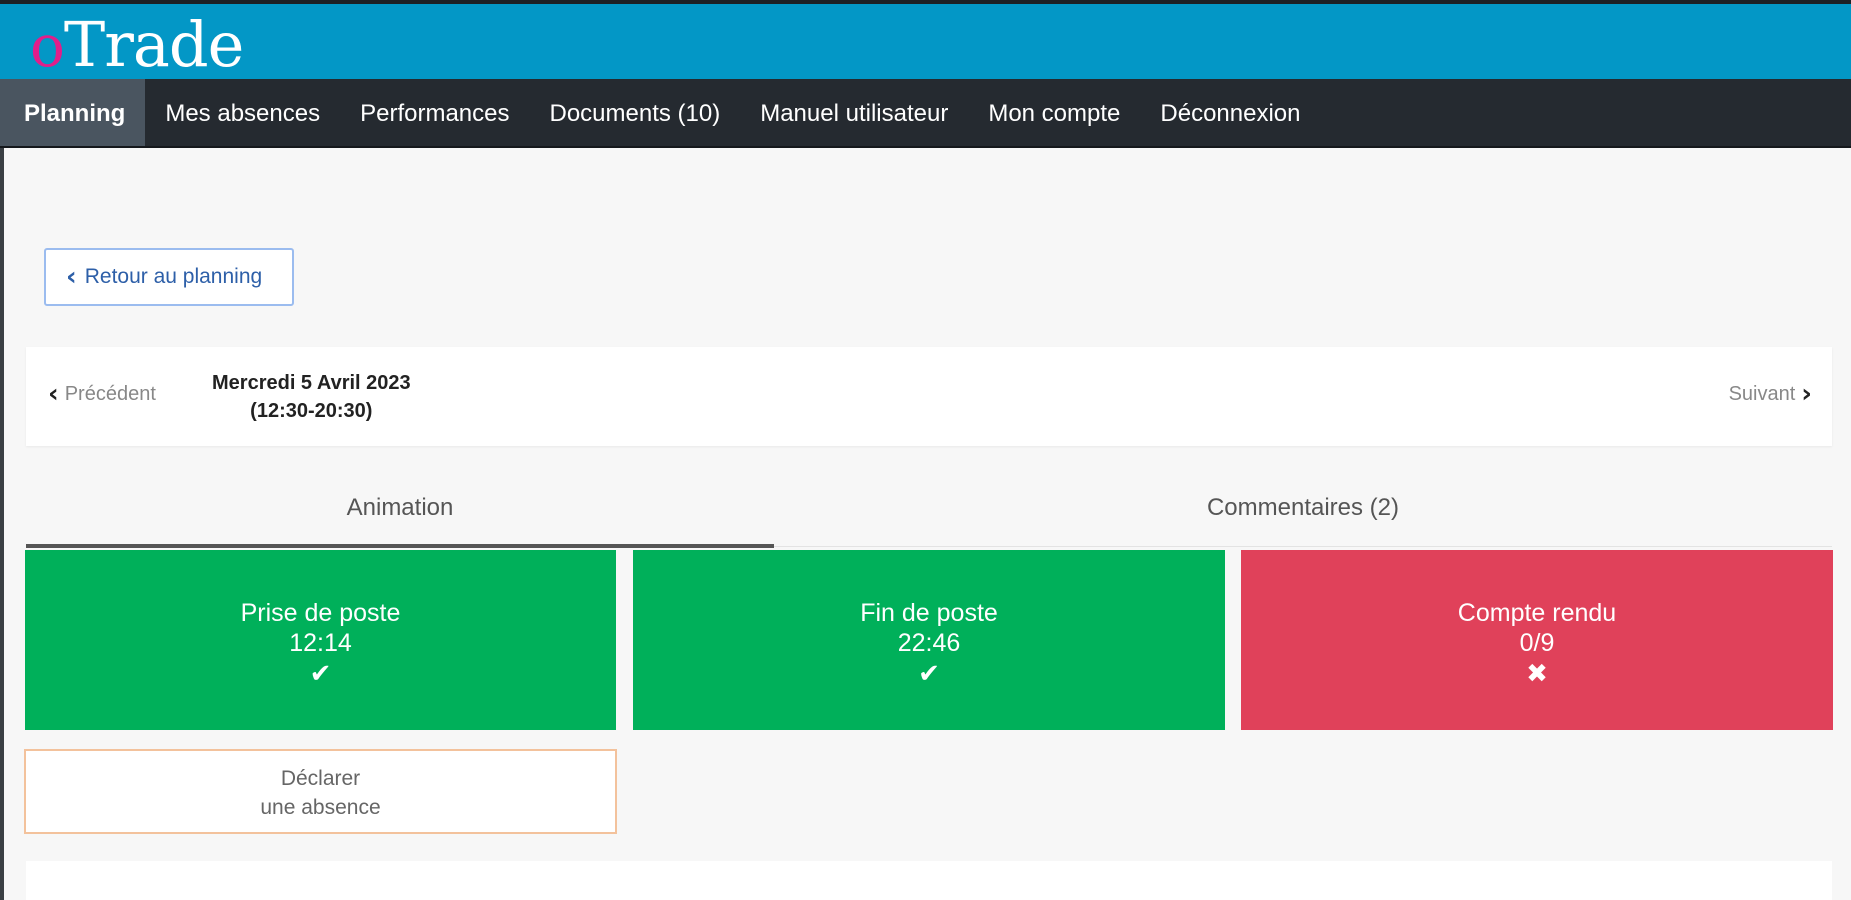  What do you see at coordinates (634, 112) in the screenshot?
I see `nav-item-documents: Documents (10)` at bounding box center [634, 112].